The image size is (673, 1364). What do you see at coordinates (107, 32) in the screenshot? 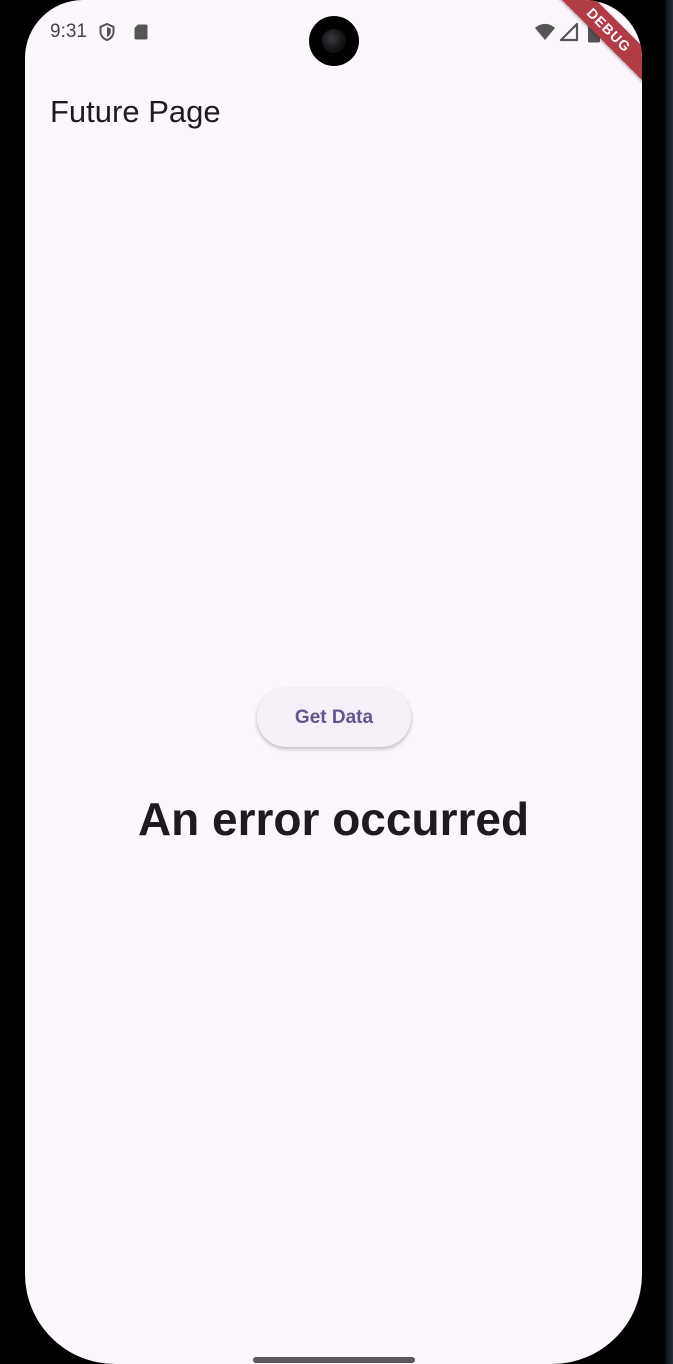
I see `shield-icon` at bounding box center [107, 32].